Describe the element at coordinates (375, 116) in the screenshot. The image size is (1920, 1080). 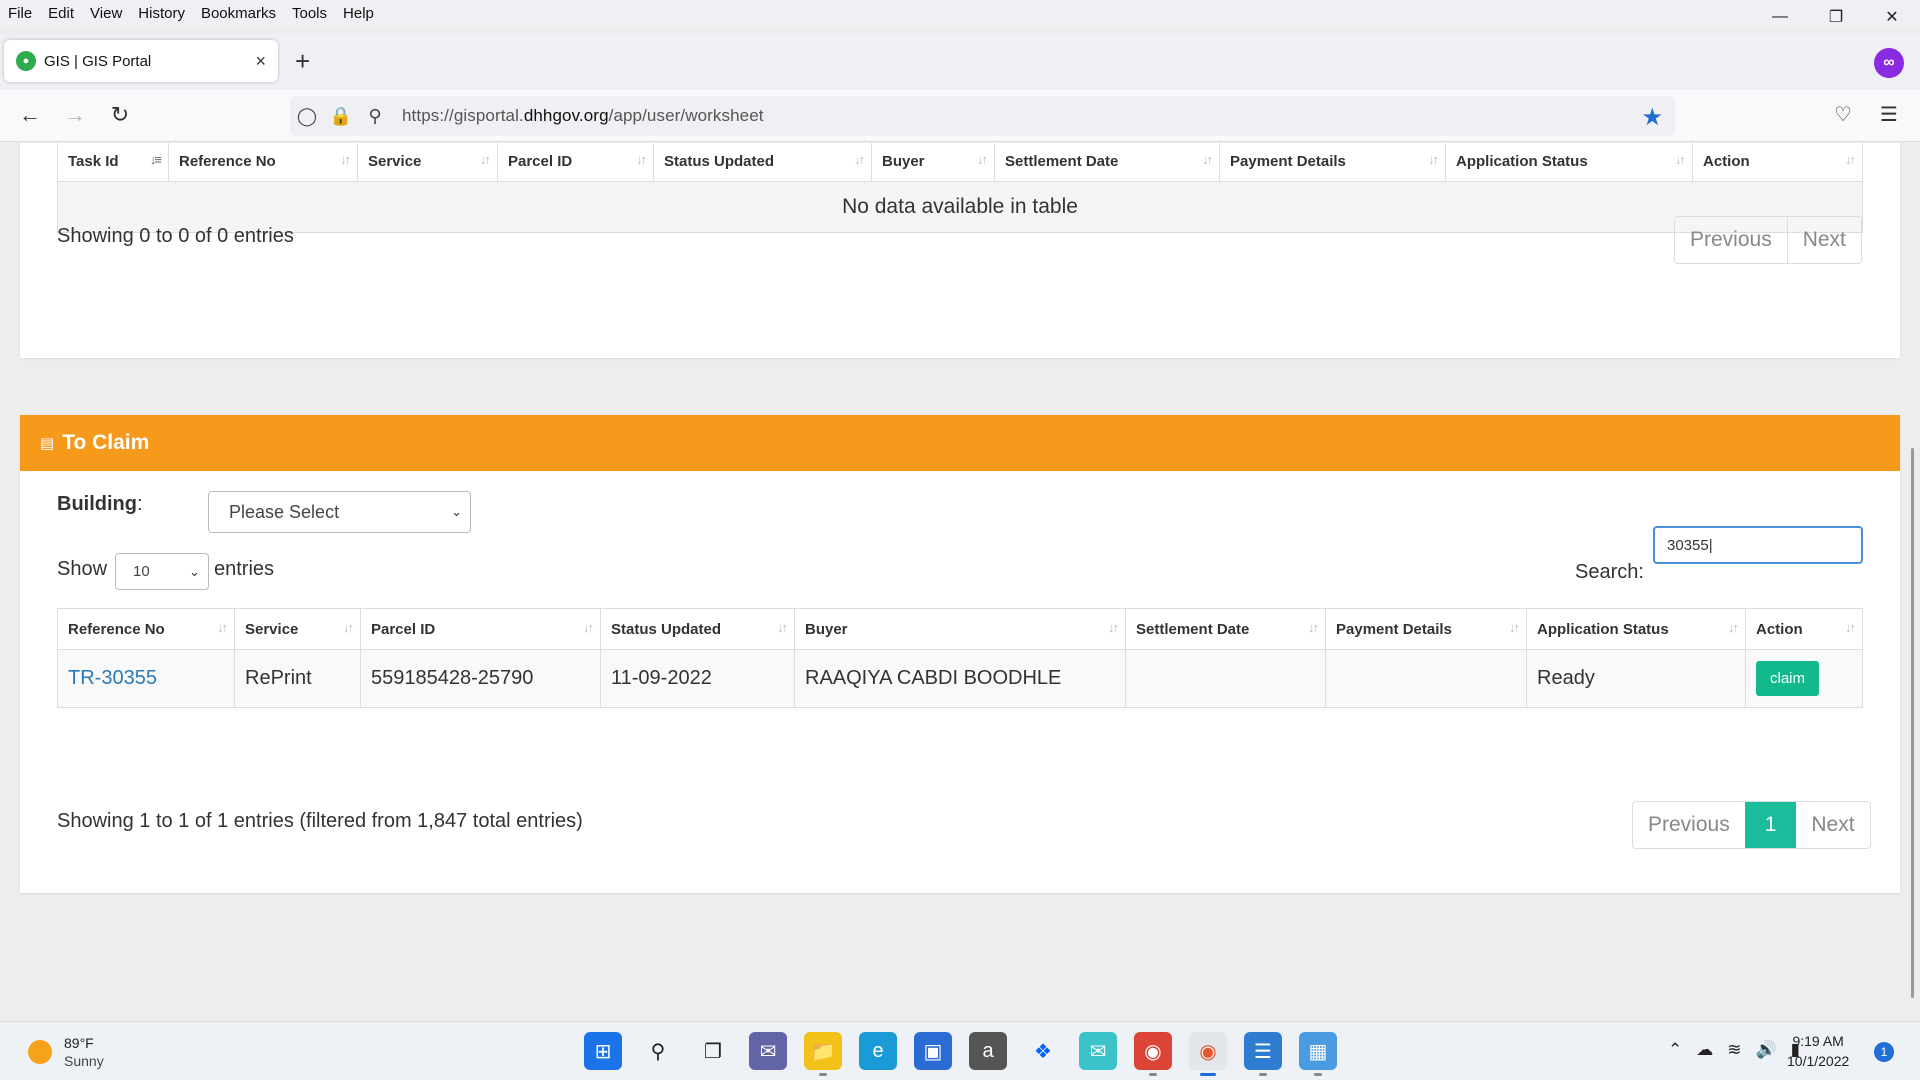
I see `permissions-key-icon: ⚲` at that location.